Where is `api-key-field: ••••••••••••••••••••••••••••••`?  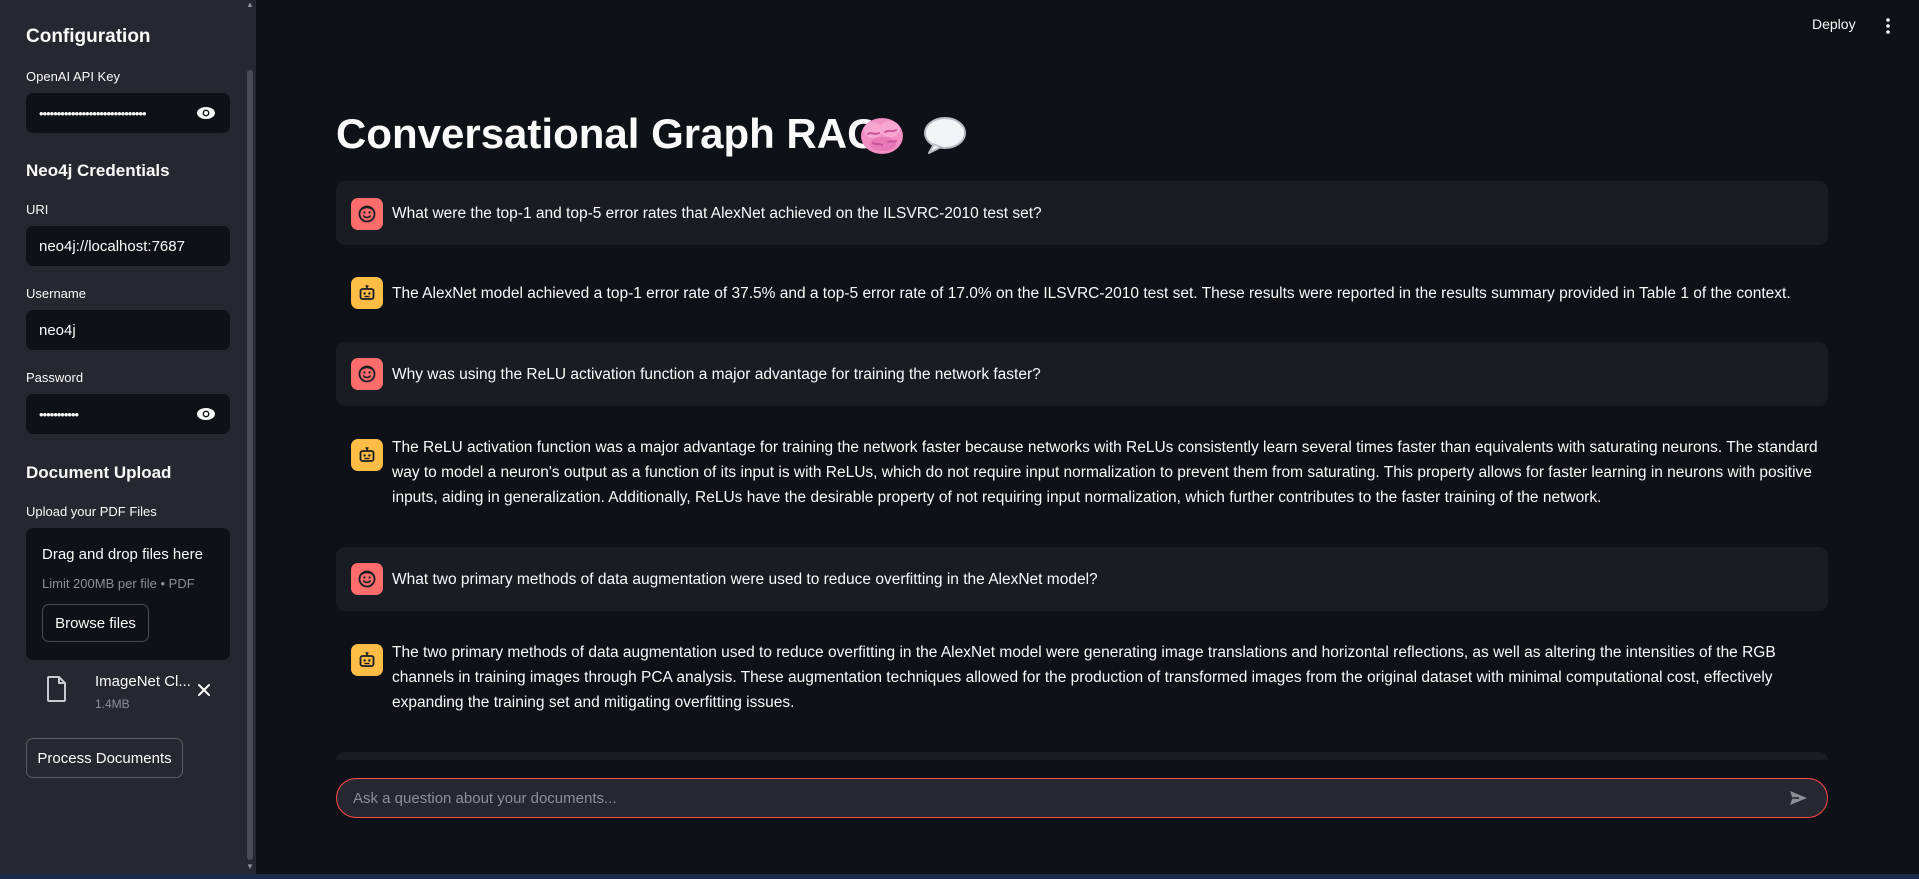
api-key-field: •••••••••••••••••••••••••••••• is located at coordinates (128, 113).